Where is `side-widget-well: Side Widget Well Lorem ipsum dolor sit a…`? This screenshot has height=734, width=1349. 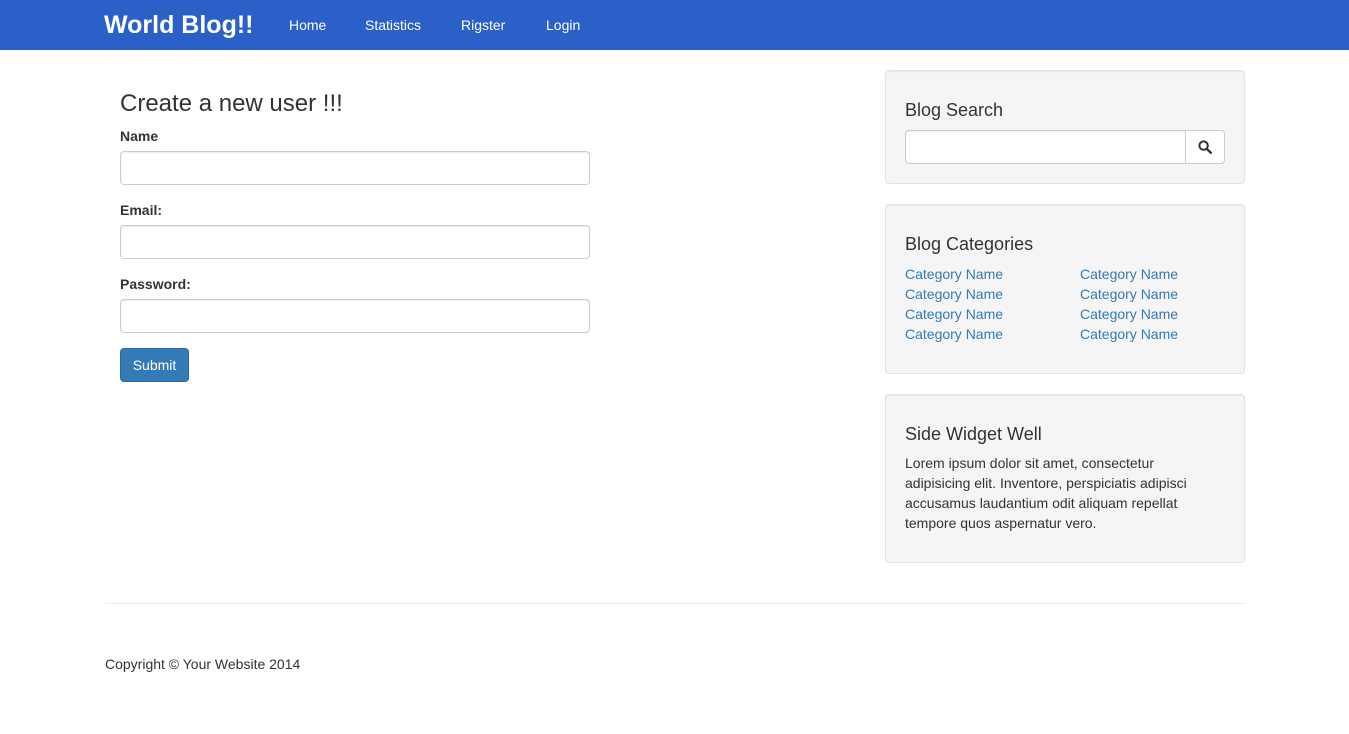 side-widget-well: Side Widget Well Lorem ipsum dolor sit a… is located at coordinates (1065, 478).